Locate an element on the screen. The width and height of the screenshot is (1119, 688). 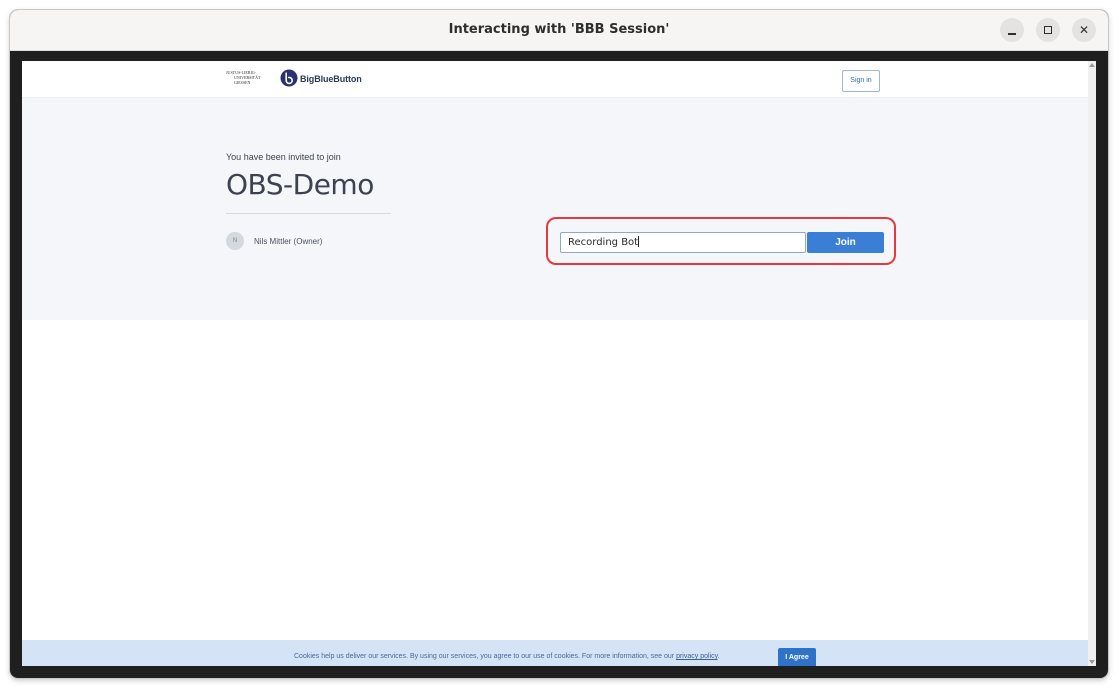
maximize-icon is located at coordinates (1048, 30).